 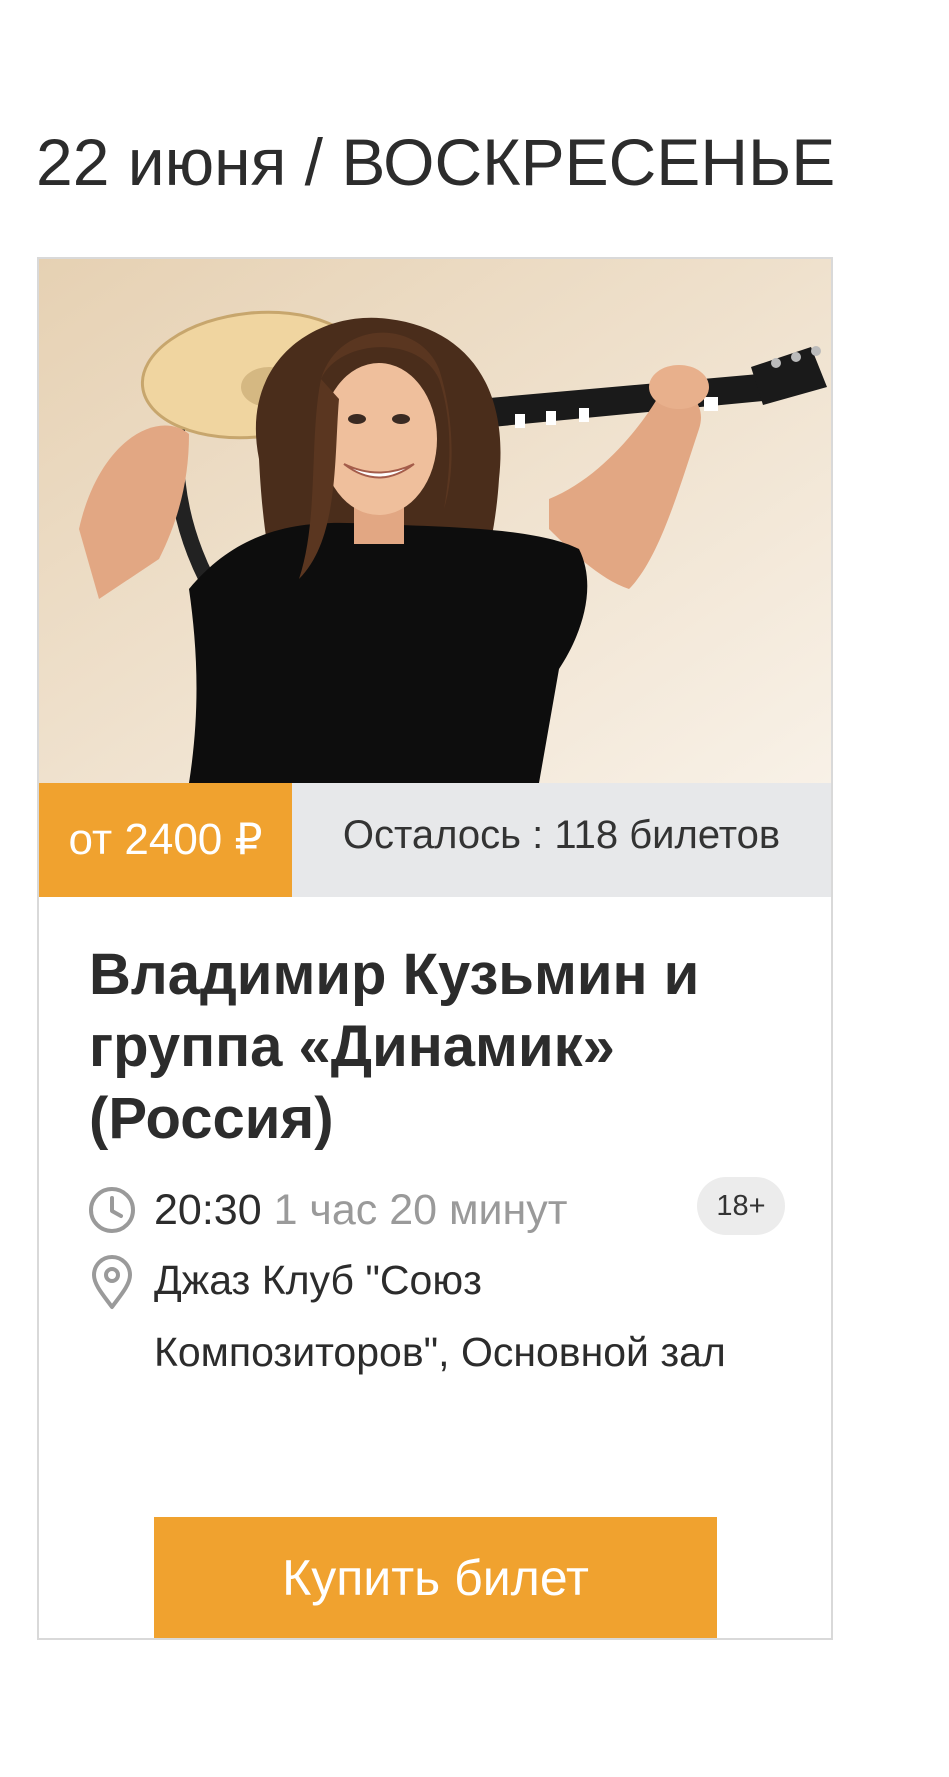 What do you see at coordinates (112, 1282) in the screenshot?
I see `map-pin-icon` at bounding box center [112, 1282].